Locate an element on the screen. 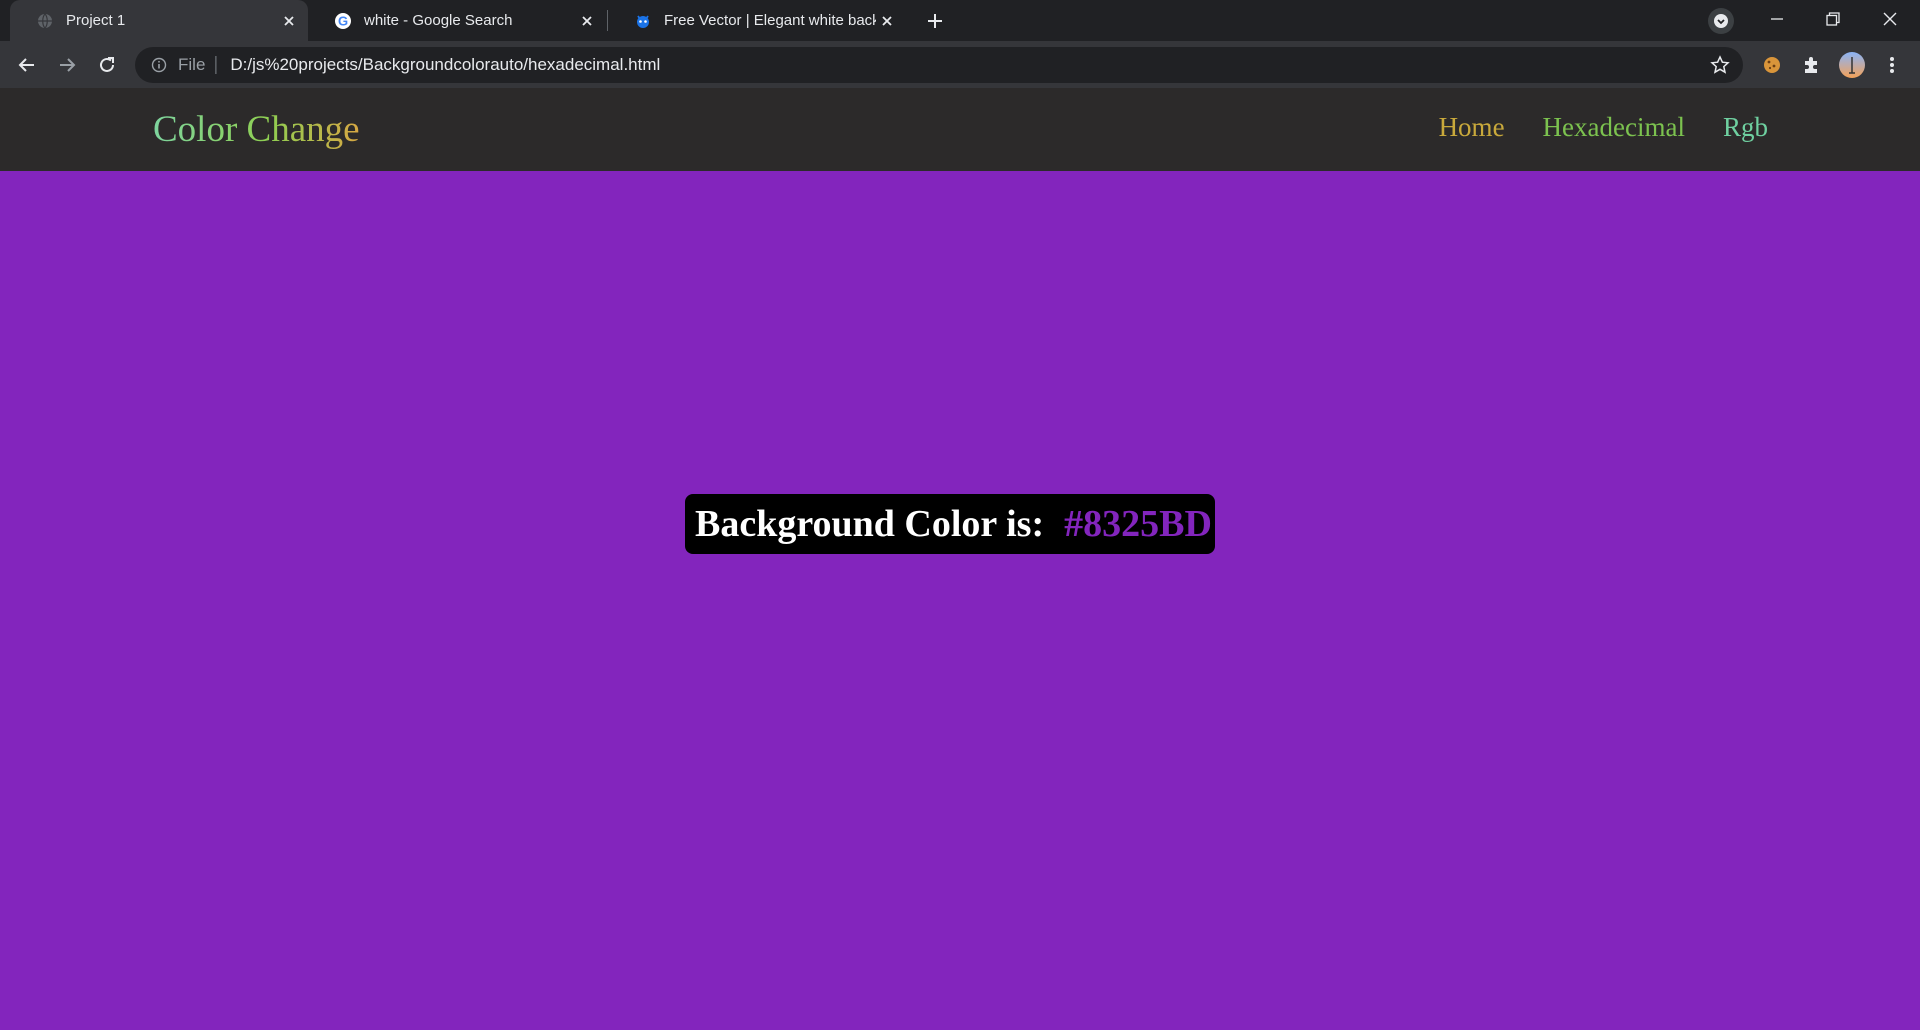  color-value: #8325BD is located at coordinates (1138, 524).